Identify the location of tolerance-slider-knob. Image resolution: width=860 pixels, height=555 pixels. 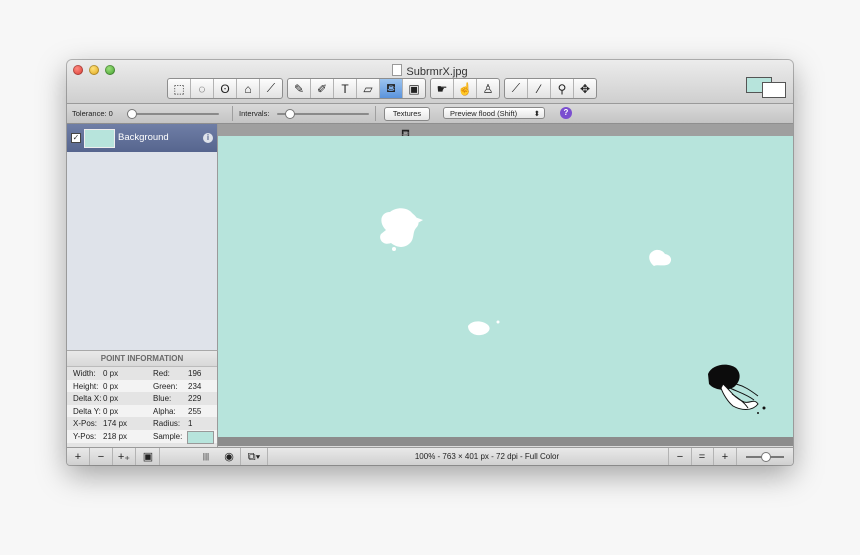
(132, 114).